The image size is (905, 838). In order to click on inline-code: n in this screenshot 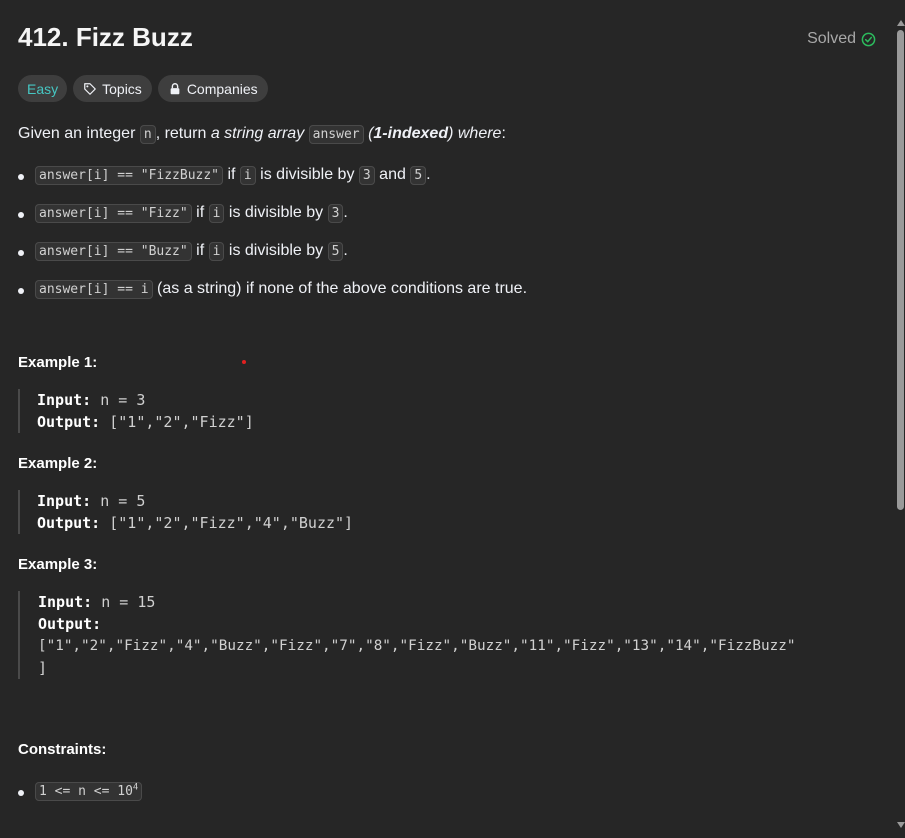, I will do `click(147, 134)`.